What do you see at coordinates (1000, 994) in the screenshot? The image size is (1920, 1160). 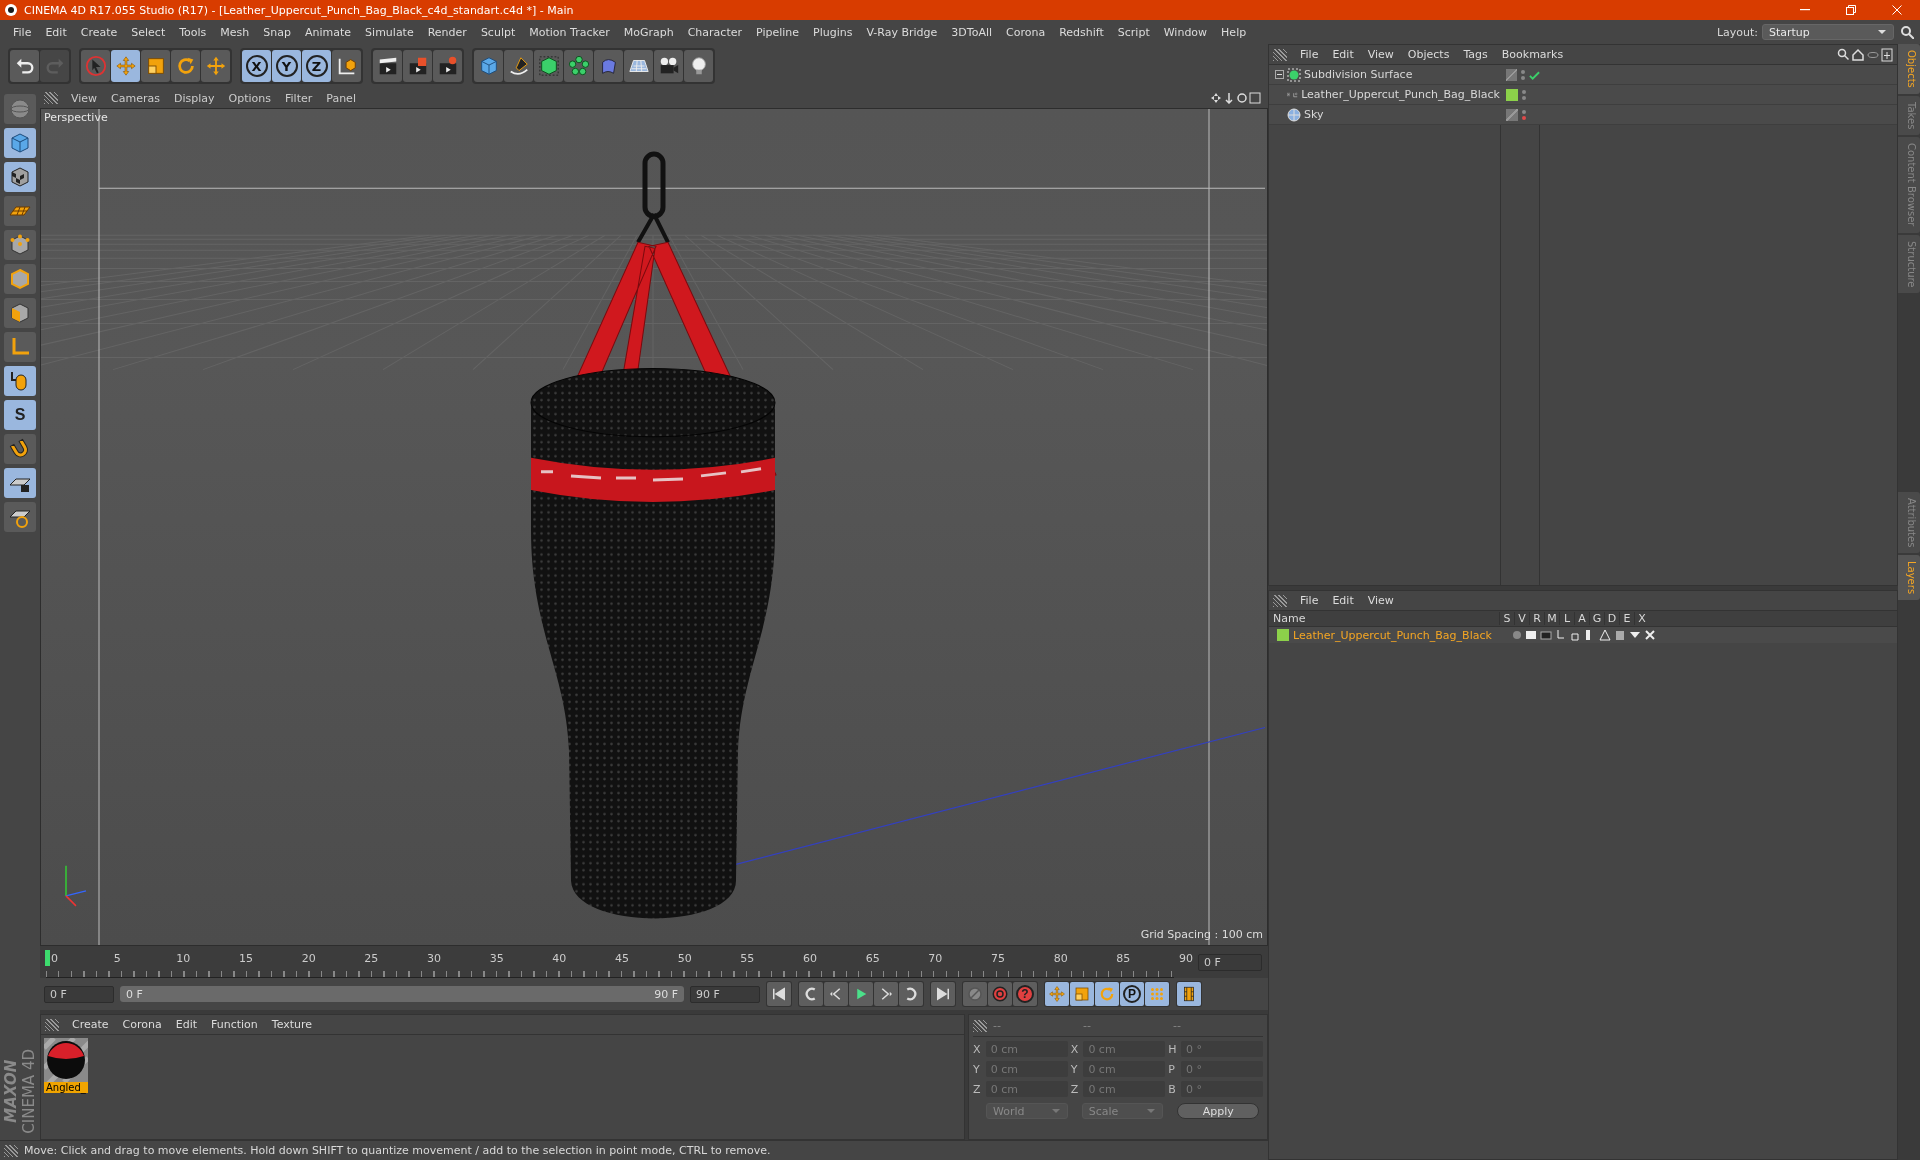 I see `autokey-button` at bounding box center [1000, 994].